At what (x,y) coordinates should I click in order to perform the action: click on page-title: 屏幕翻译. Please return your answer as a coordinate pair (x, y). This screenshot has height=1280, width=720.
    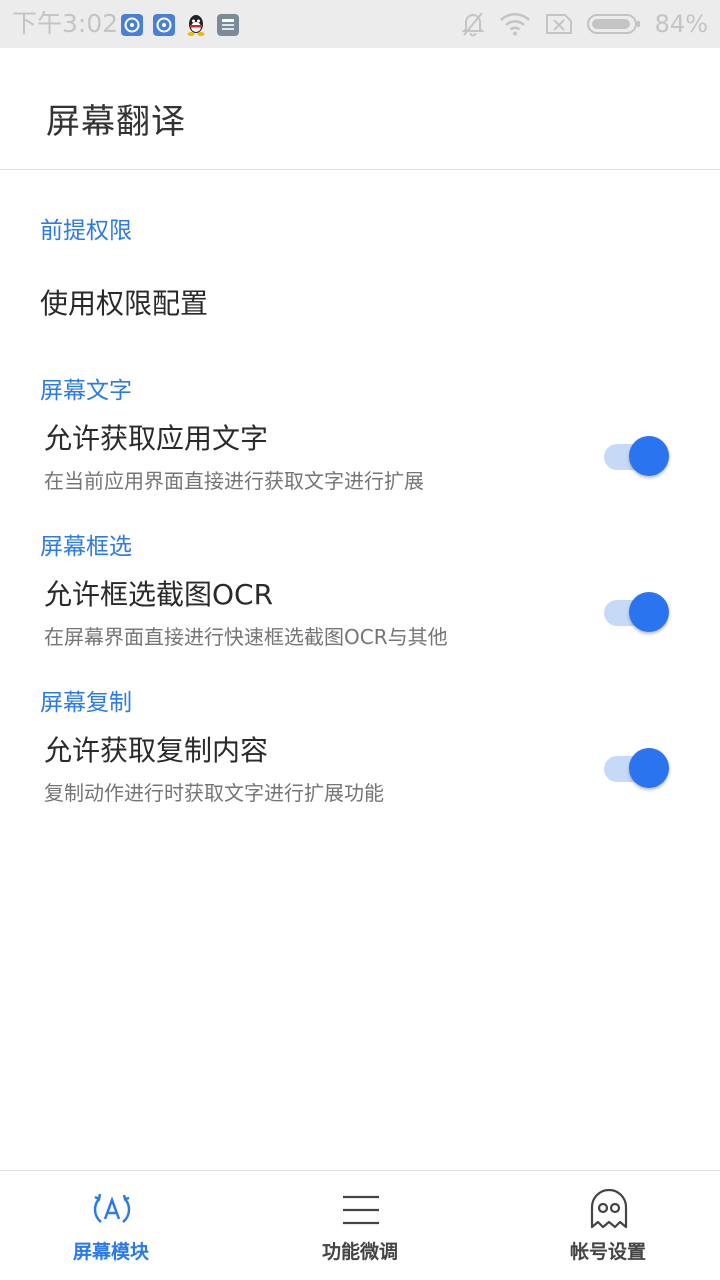
    Looking at the image, I should click on (116, 122).